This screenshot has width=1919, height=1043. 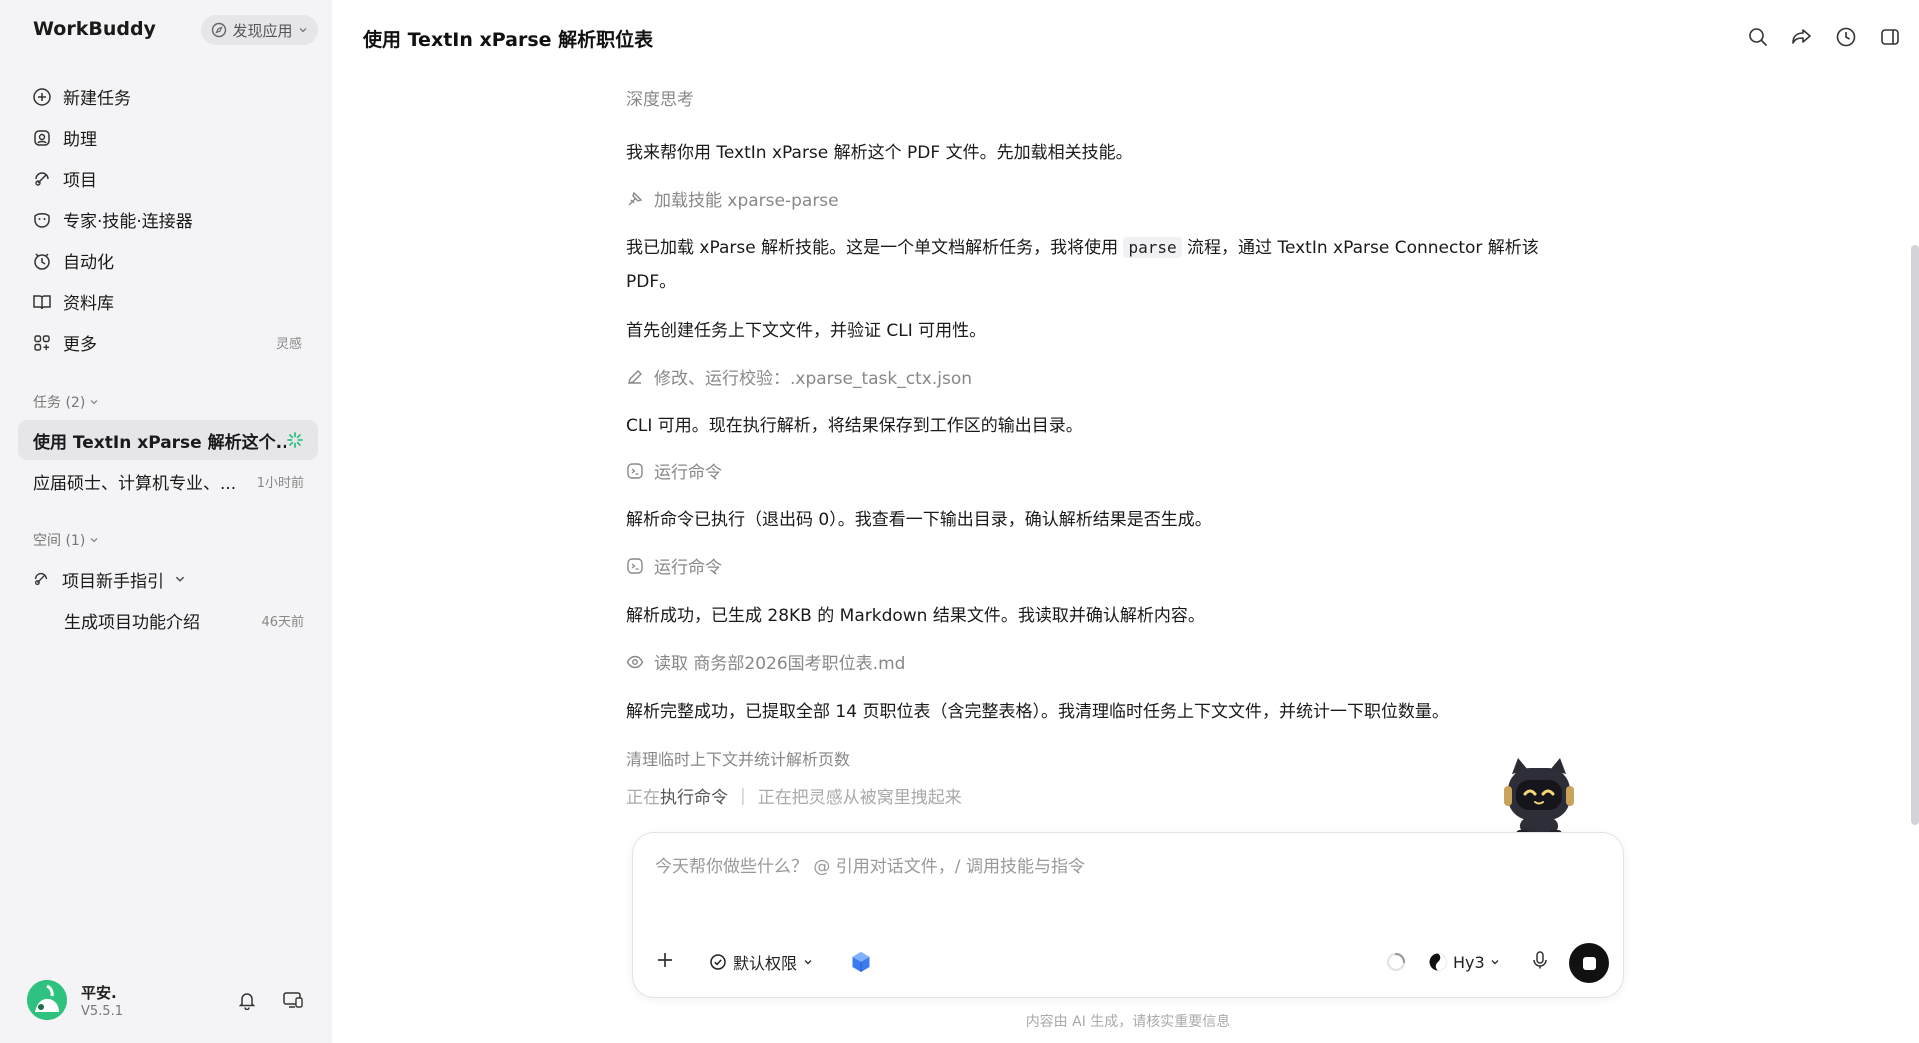 What do you see at coordinates (259, 30) in the screenshot?
I see `discover-apps-button: 发现应用` at bounding box center [259, 30].